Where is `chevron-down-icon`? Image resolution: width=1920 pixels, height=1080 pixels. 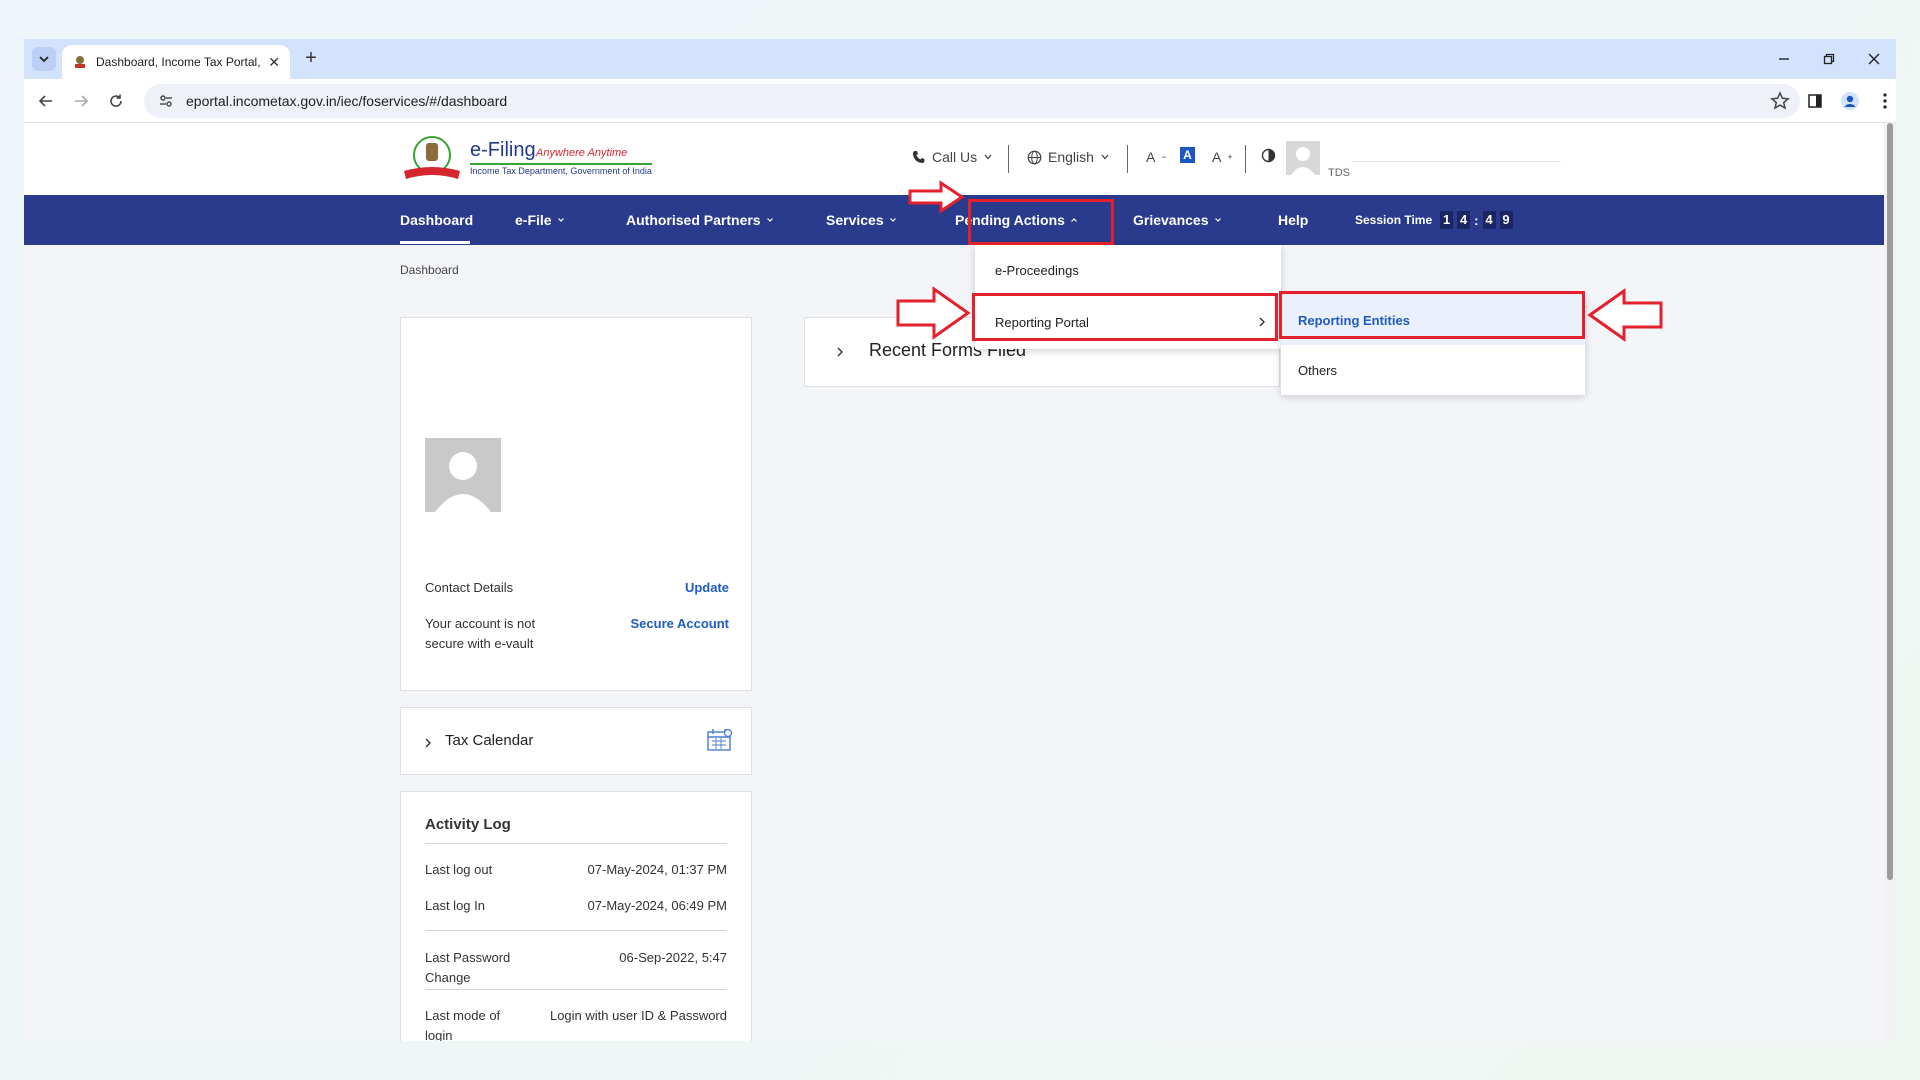
chevron-down-icon is located at coordinates (44, 59).